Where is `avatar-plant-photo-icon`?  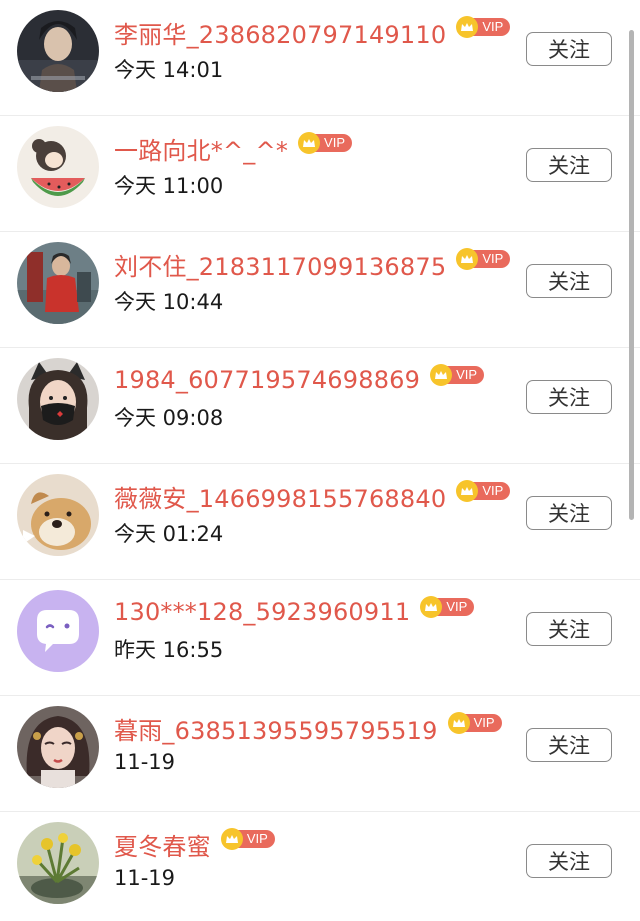
avatar-plant-photo-icon is located at coordinates (58, 863).